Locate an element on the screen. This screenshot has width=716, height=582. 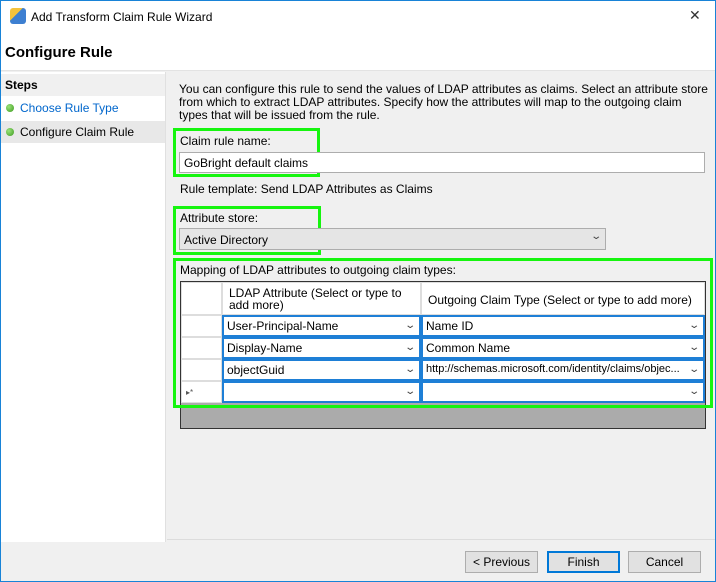
page-title: Configure Rule is located at coordinates (59, 52).